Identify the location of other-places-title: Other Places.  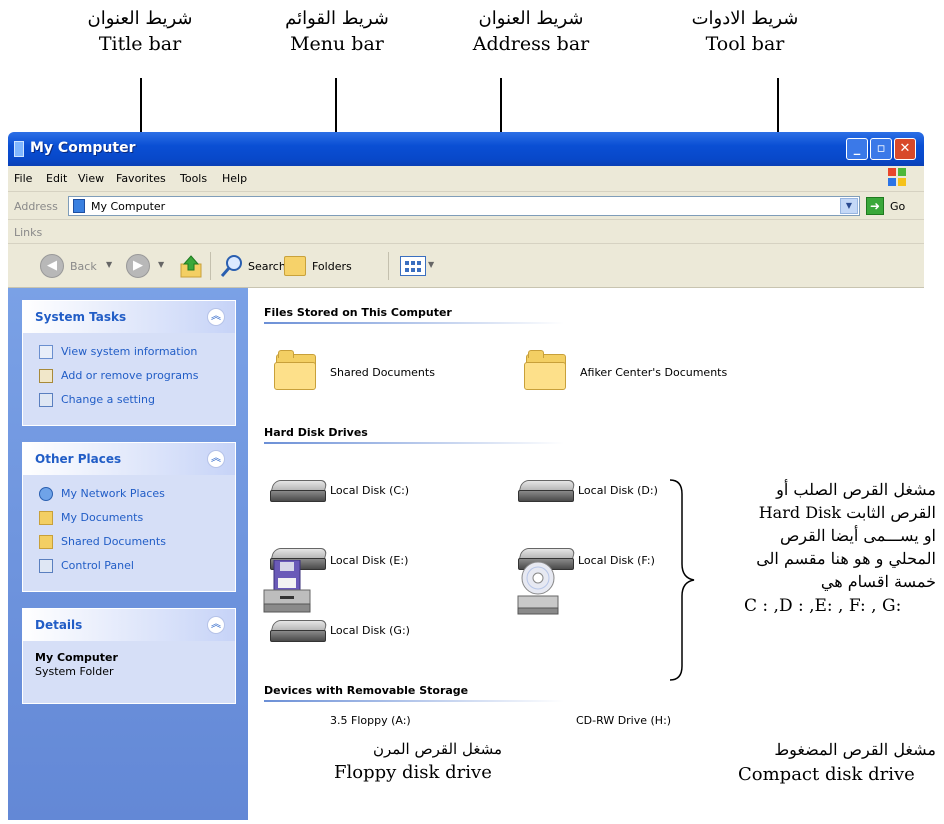
(78, 459).